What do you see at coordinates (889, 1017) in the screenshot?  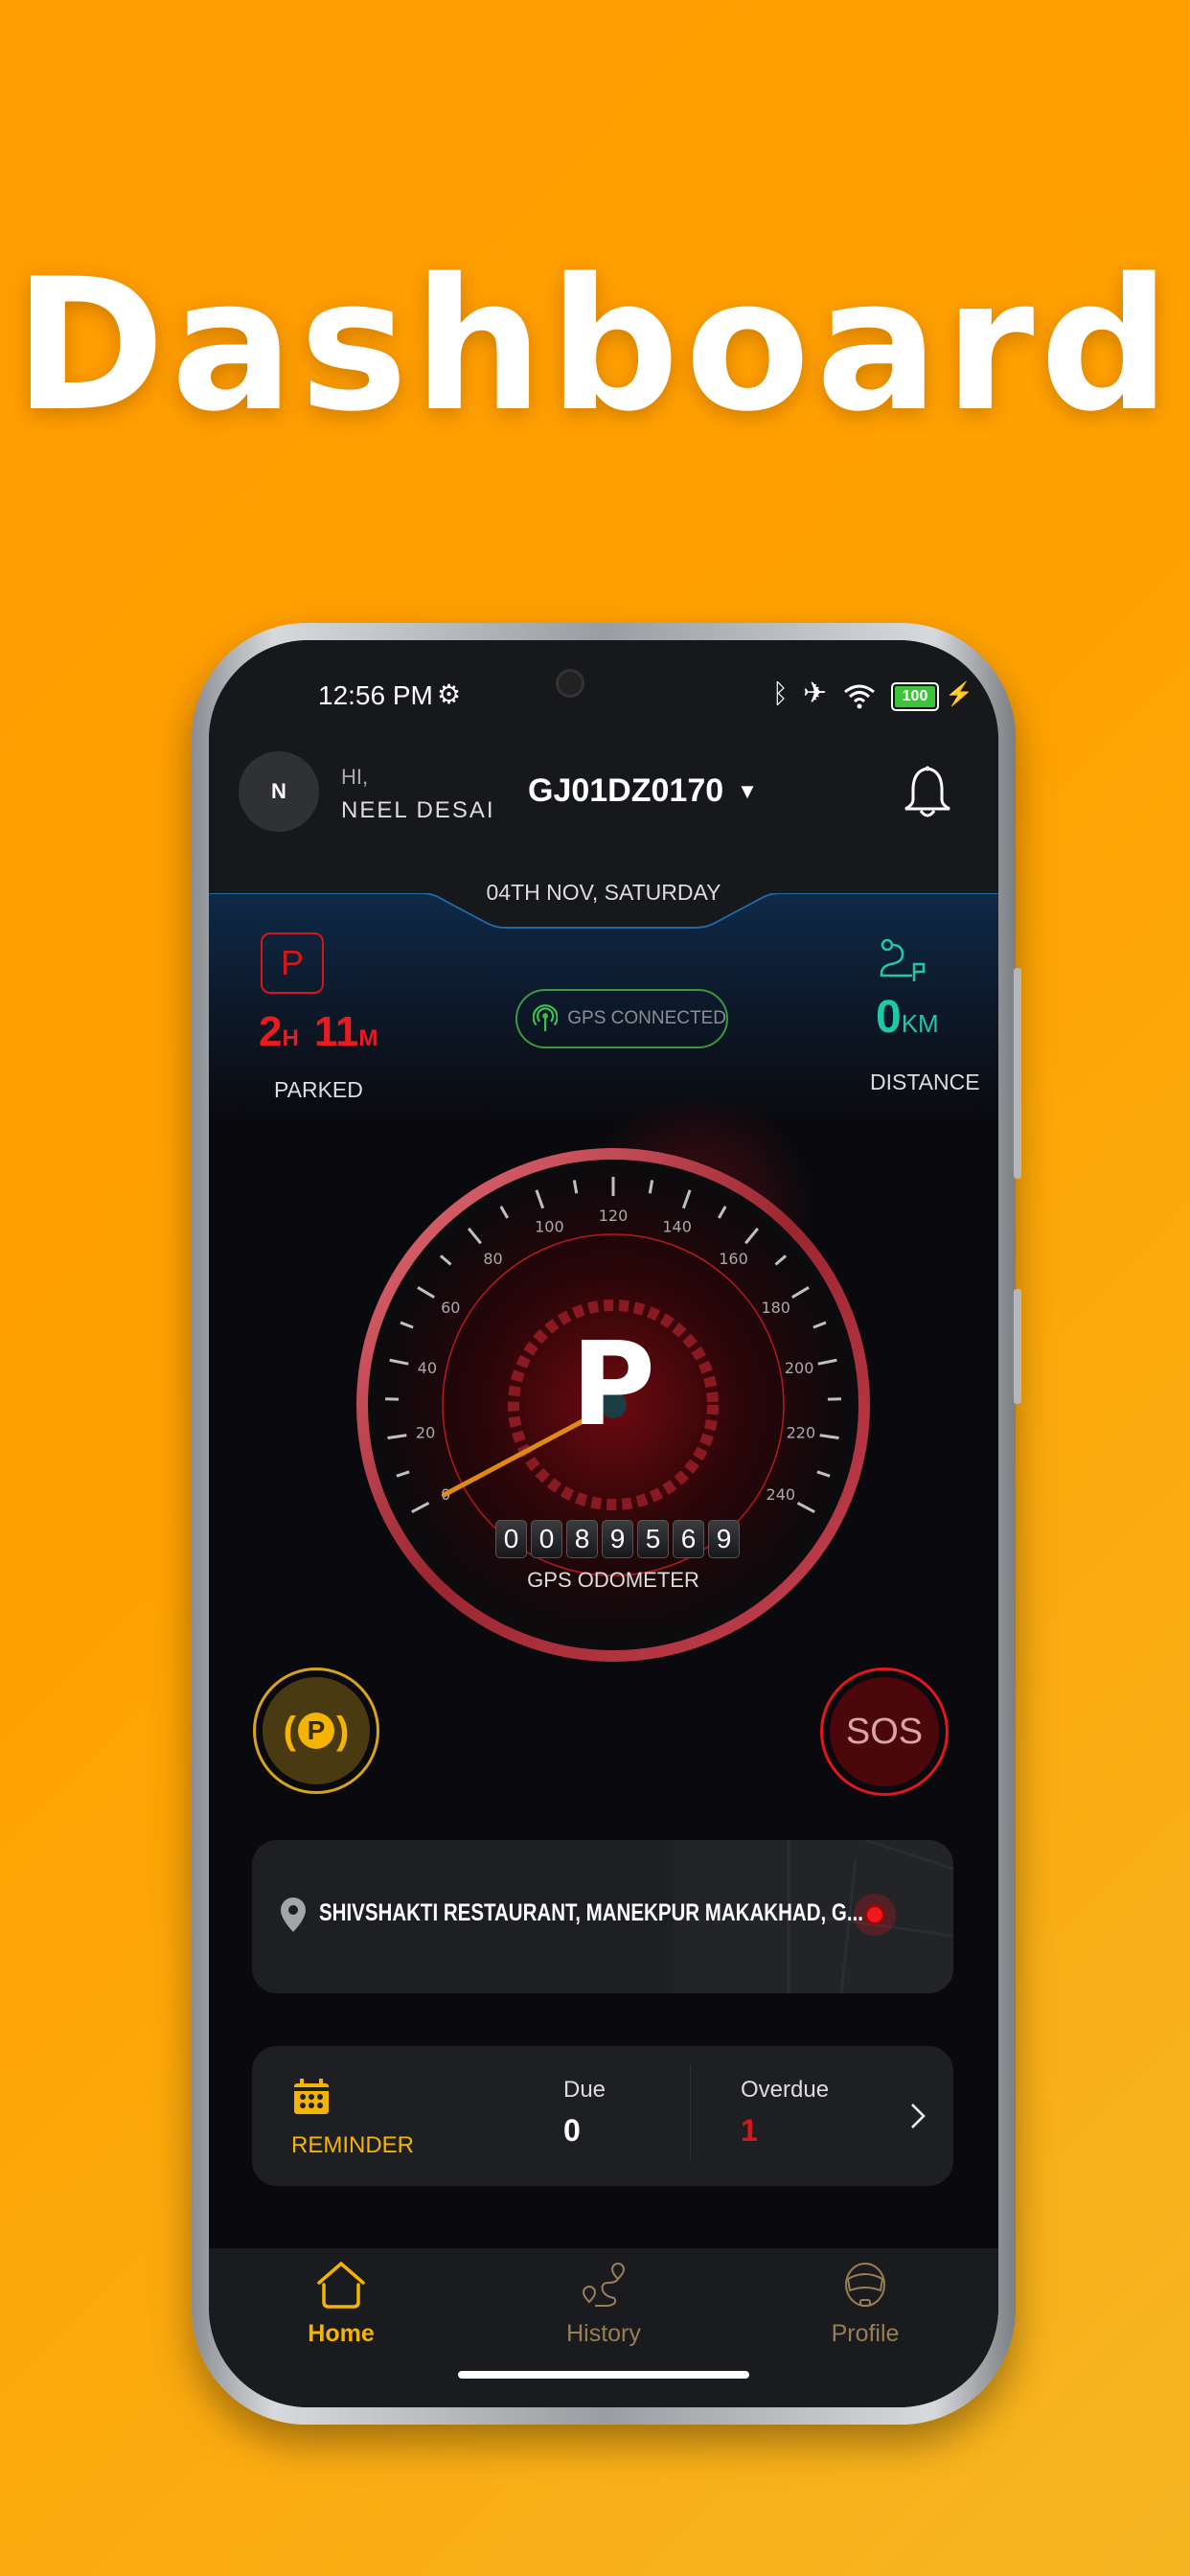 I see `distance-number: 0` at bounding box center [889, 1017].